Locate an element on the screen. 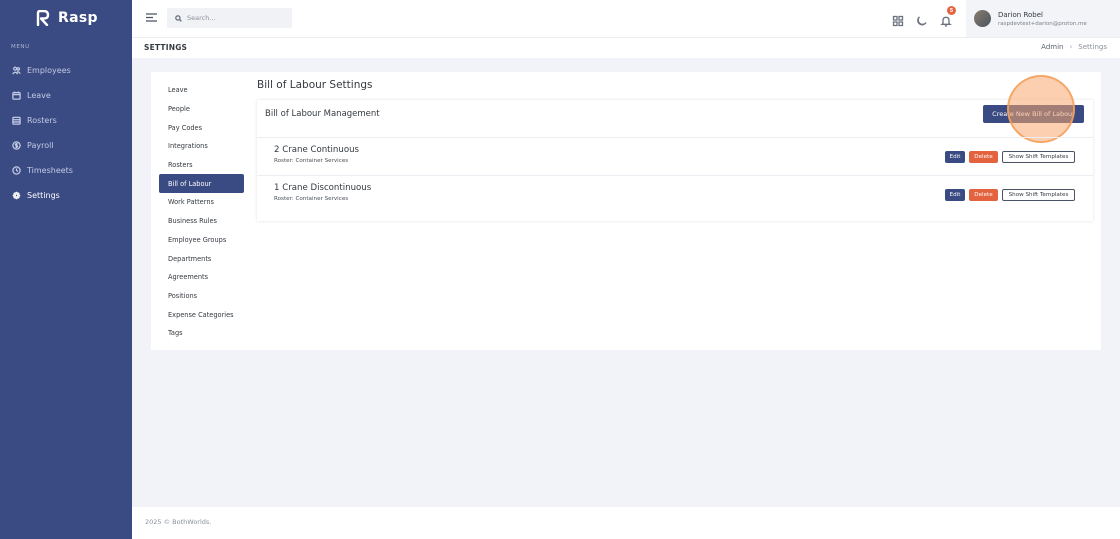 The image size is (1120, 539). breadcrumb-admin: Admin is located at coordinates (1052, 47).